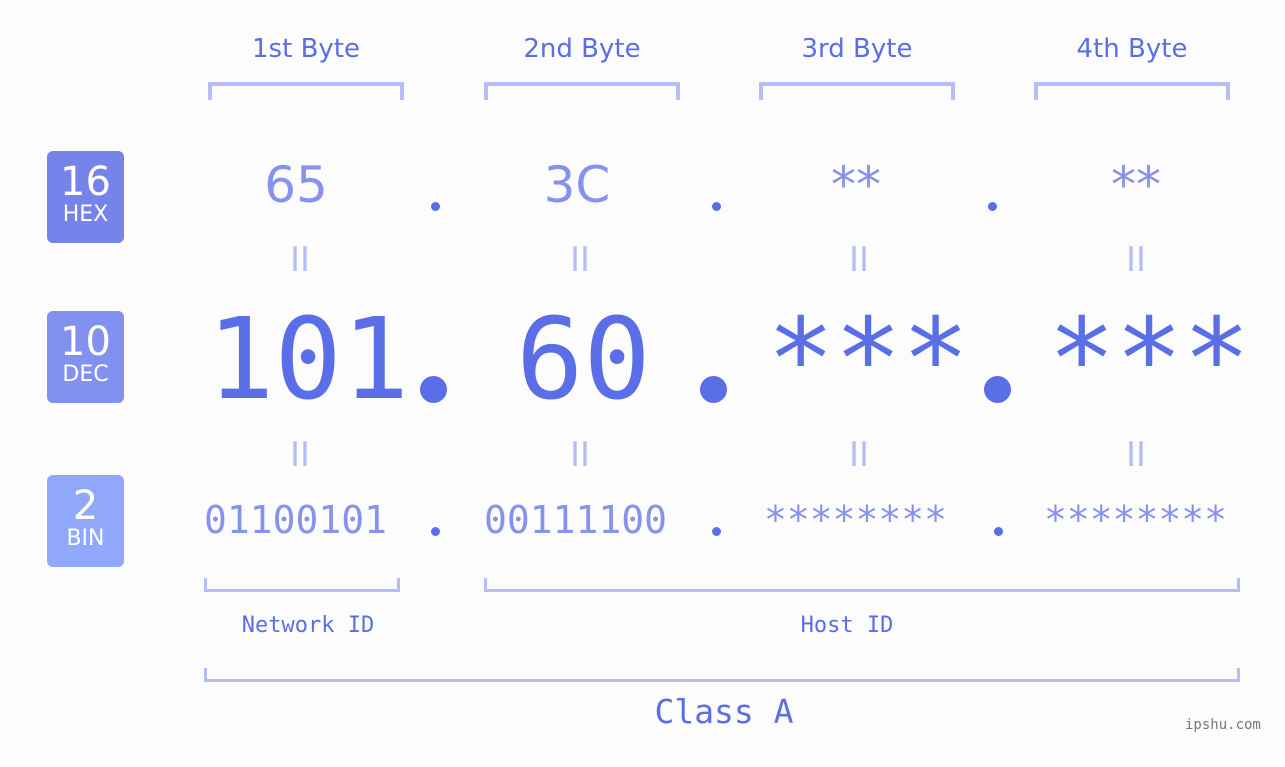 The image size is (1285, 767). I want to click on network-id-label: Network ID, so click(308, 625).